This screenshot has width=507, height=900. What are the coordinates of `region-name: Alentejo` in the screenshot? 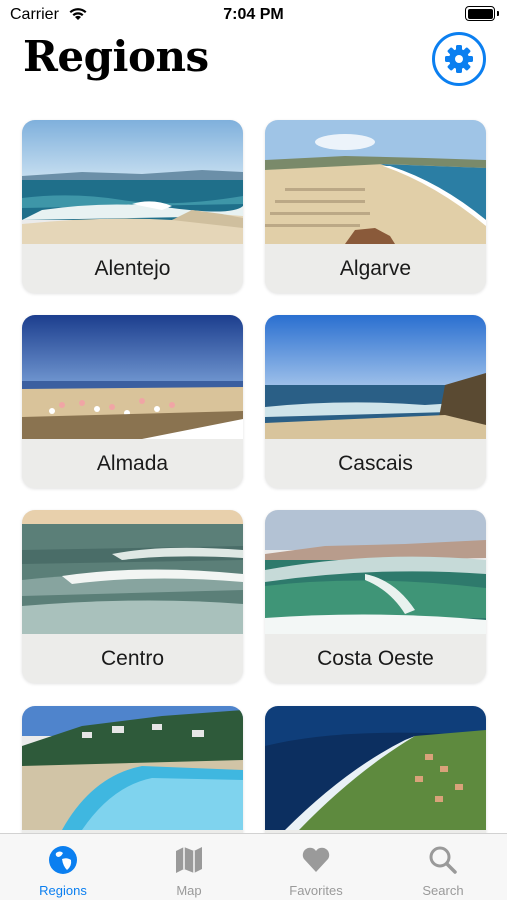 It's located at (132, 268).